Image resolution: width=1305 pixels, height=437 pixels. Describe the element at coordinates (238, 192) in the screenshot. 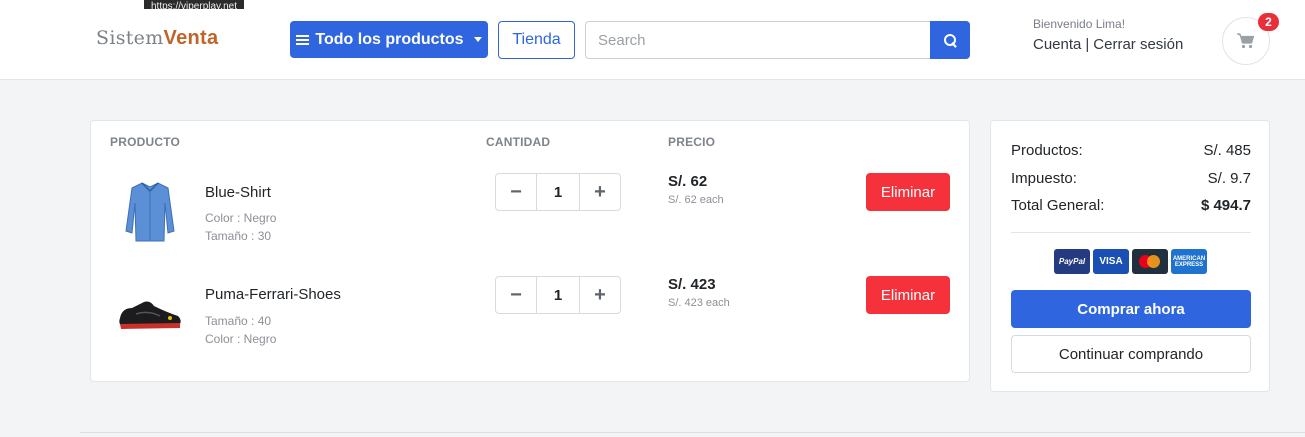

I see `product-name: Blue-Shirt` at that location.